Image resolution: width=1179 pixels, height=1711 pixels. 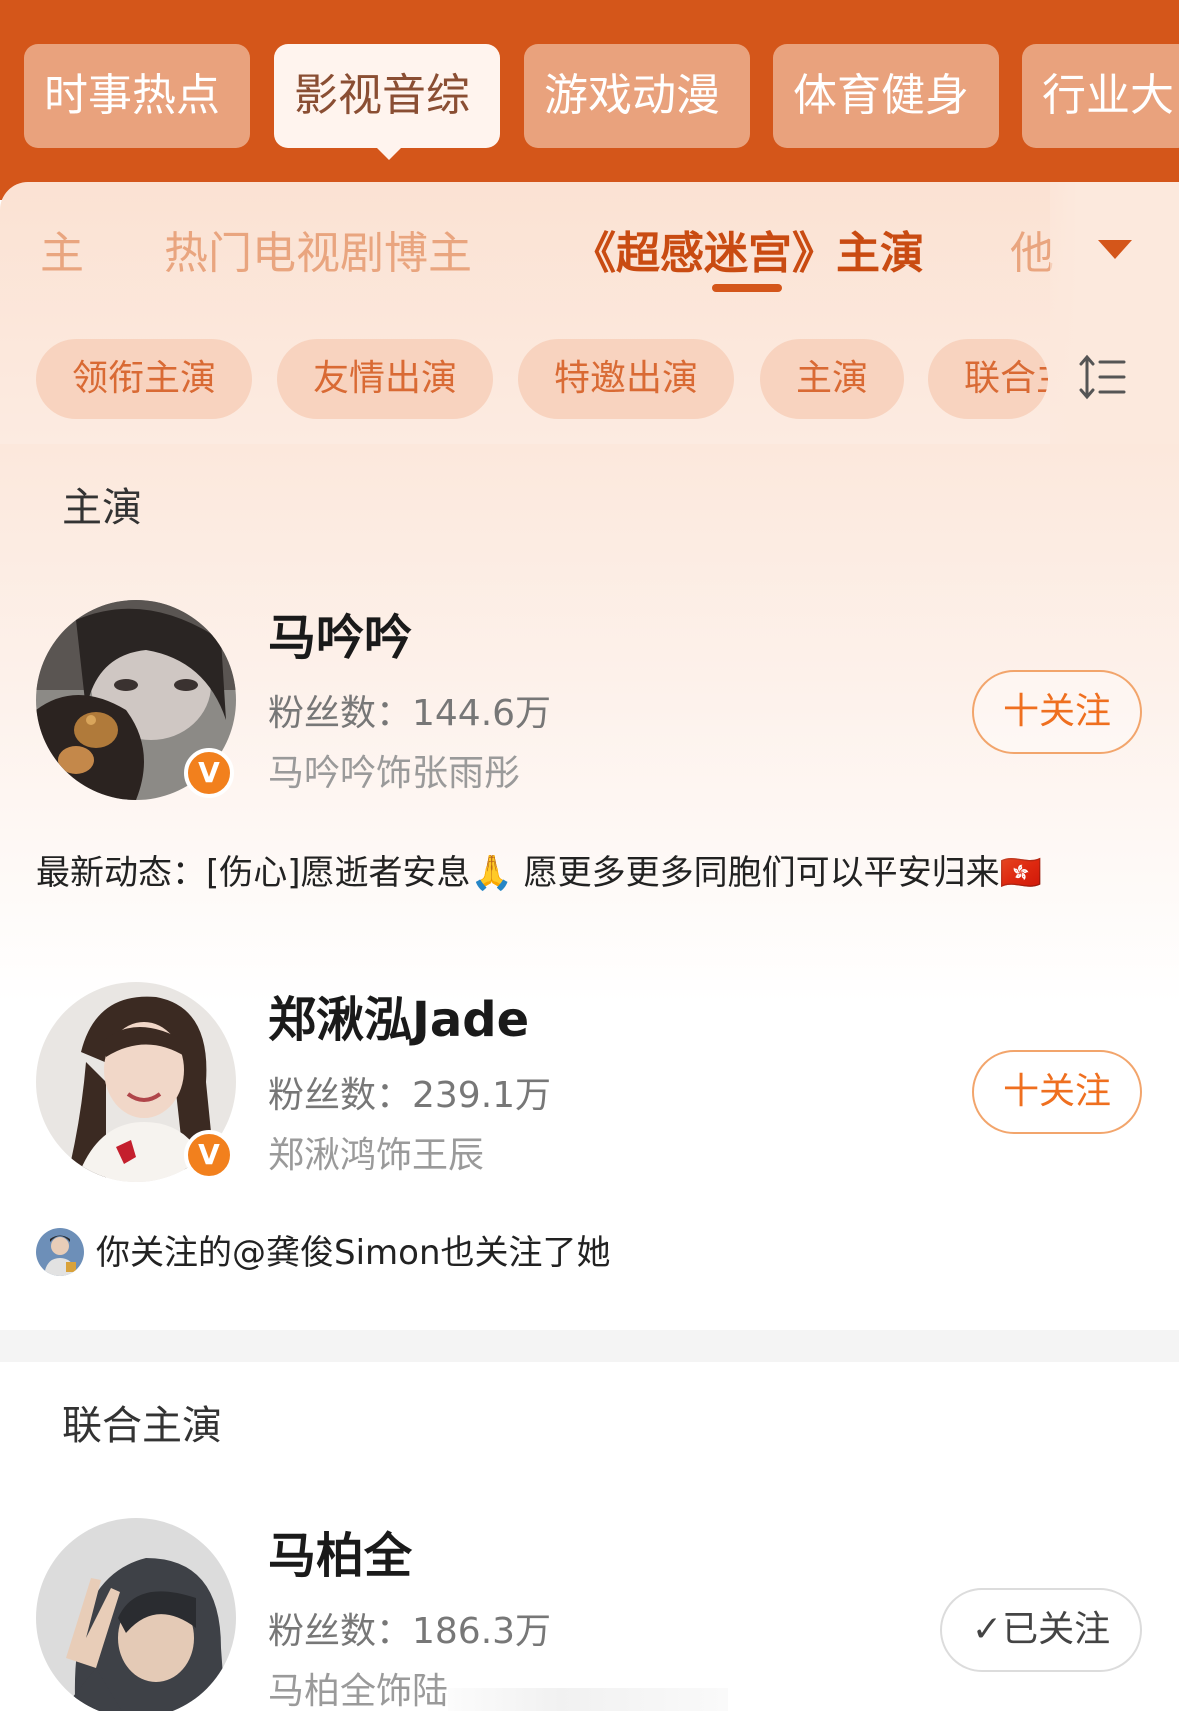 I want to click on chip-co-lead-actor: 联合主, so click(x=988, y=379).